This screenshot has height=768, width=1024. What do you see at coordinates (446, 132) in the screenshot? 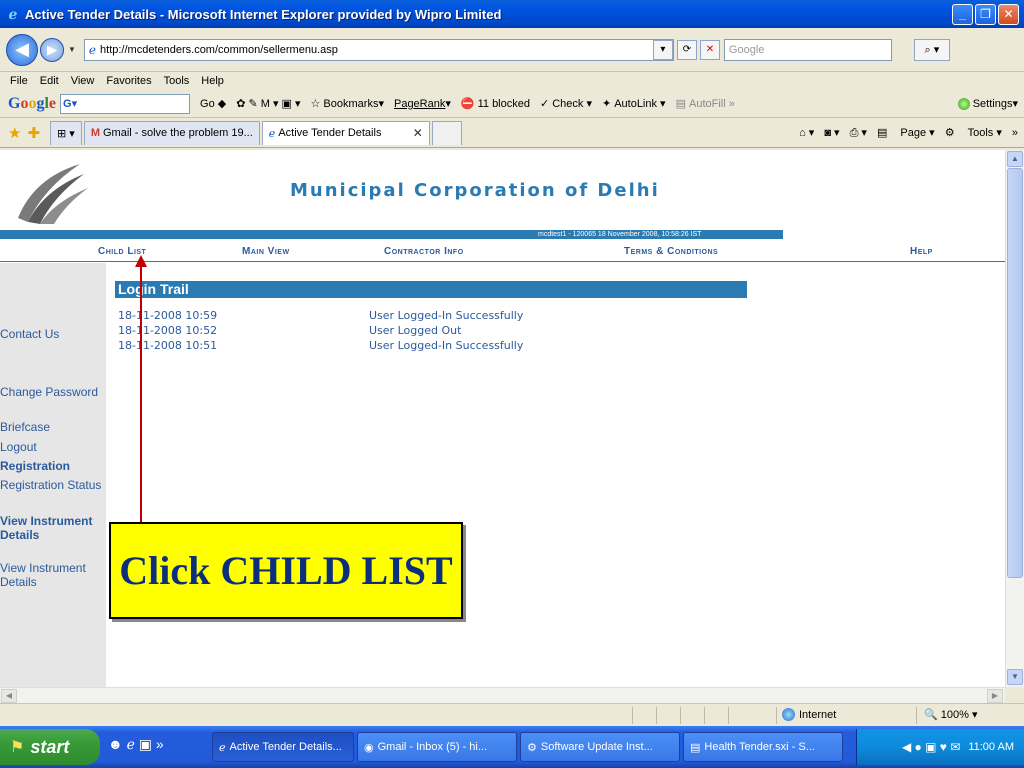
I see `new-tab-button` at bounding box center [446, 132].